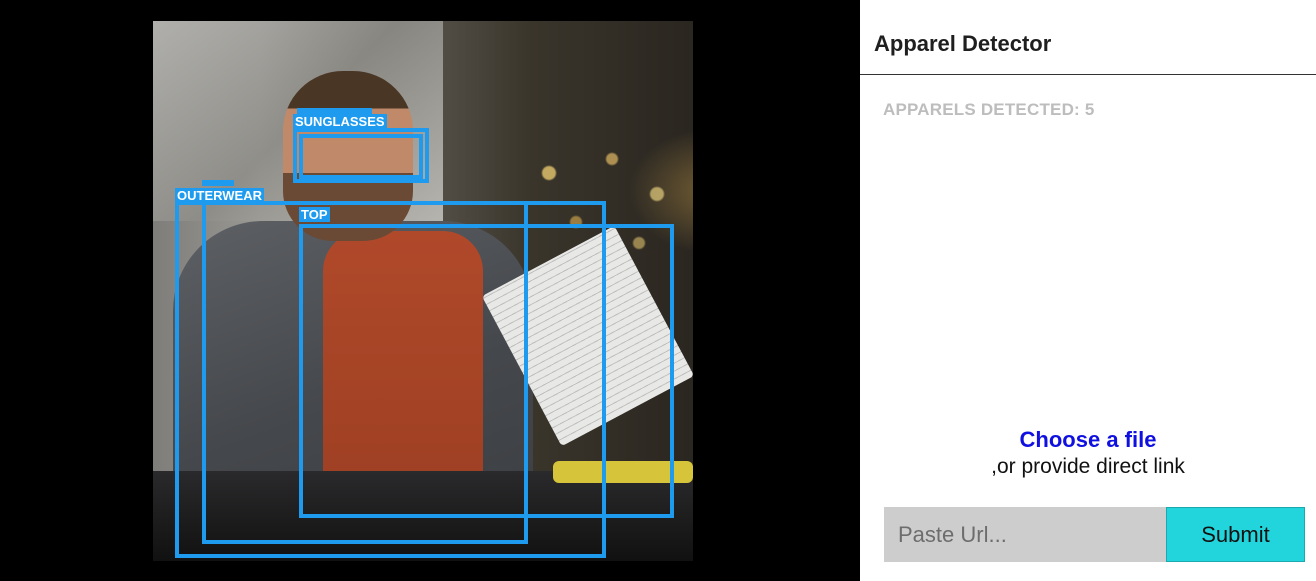  Describe the element at coordinates (1088, 37) in the screenshot. I see `header: Apparel Detector` at that location.